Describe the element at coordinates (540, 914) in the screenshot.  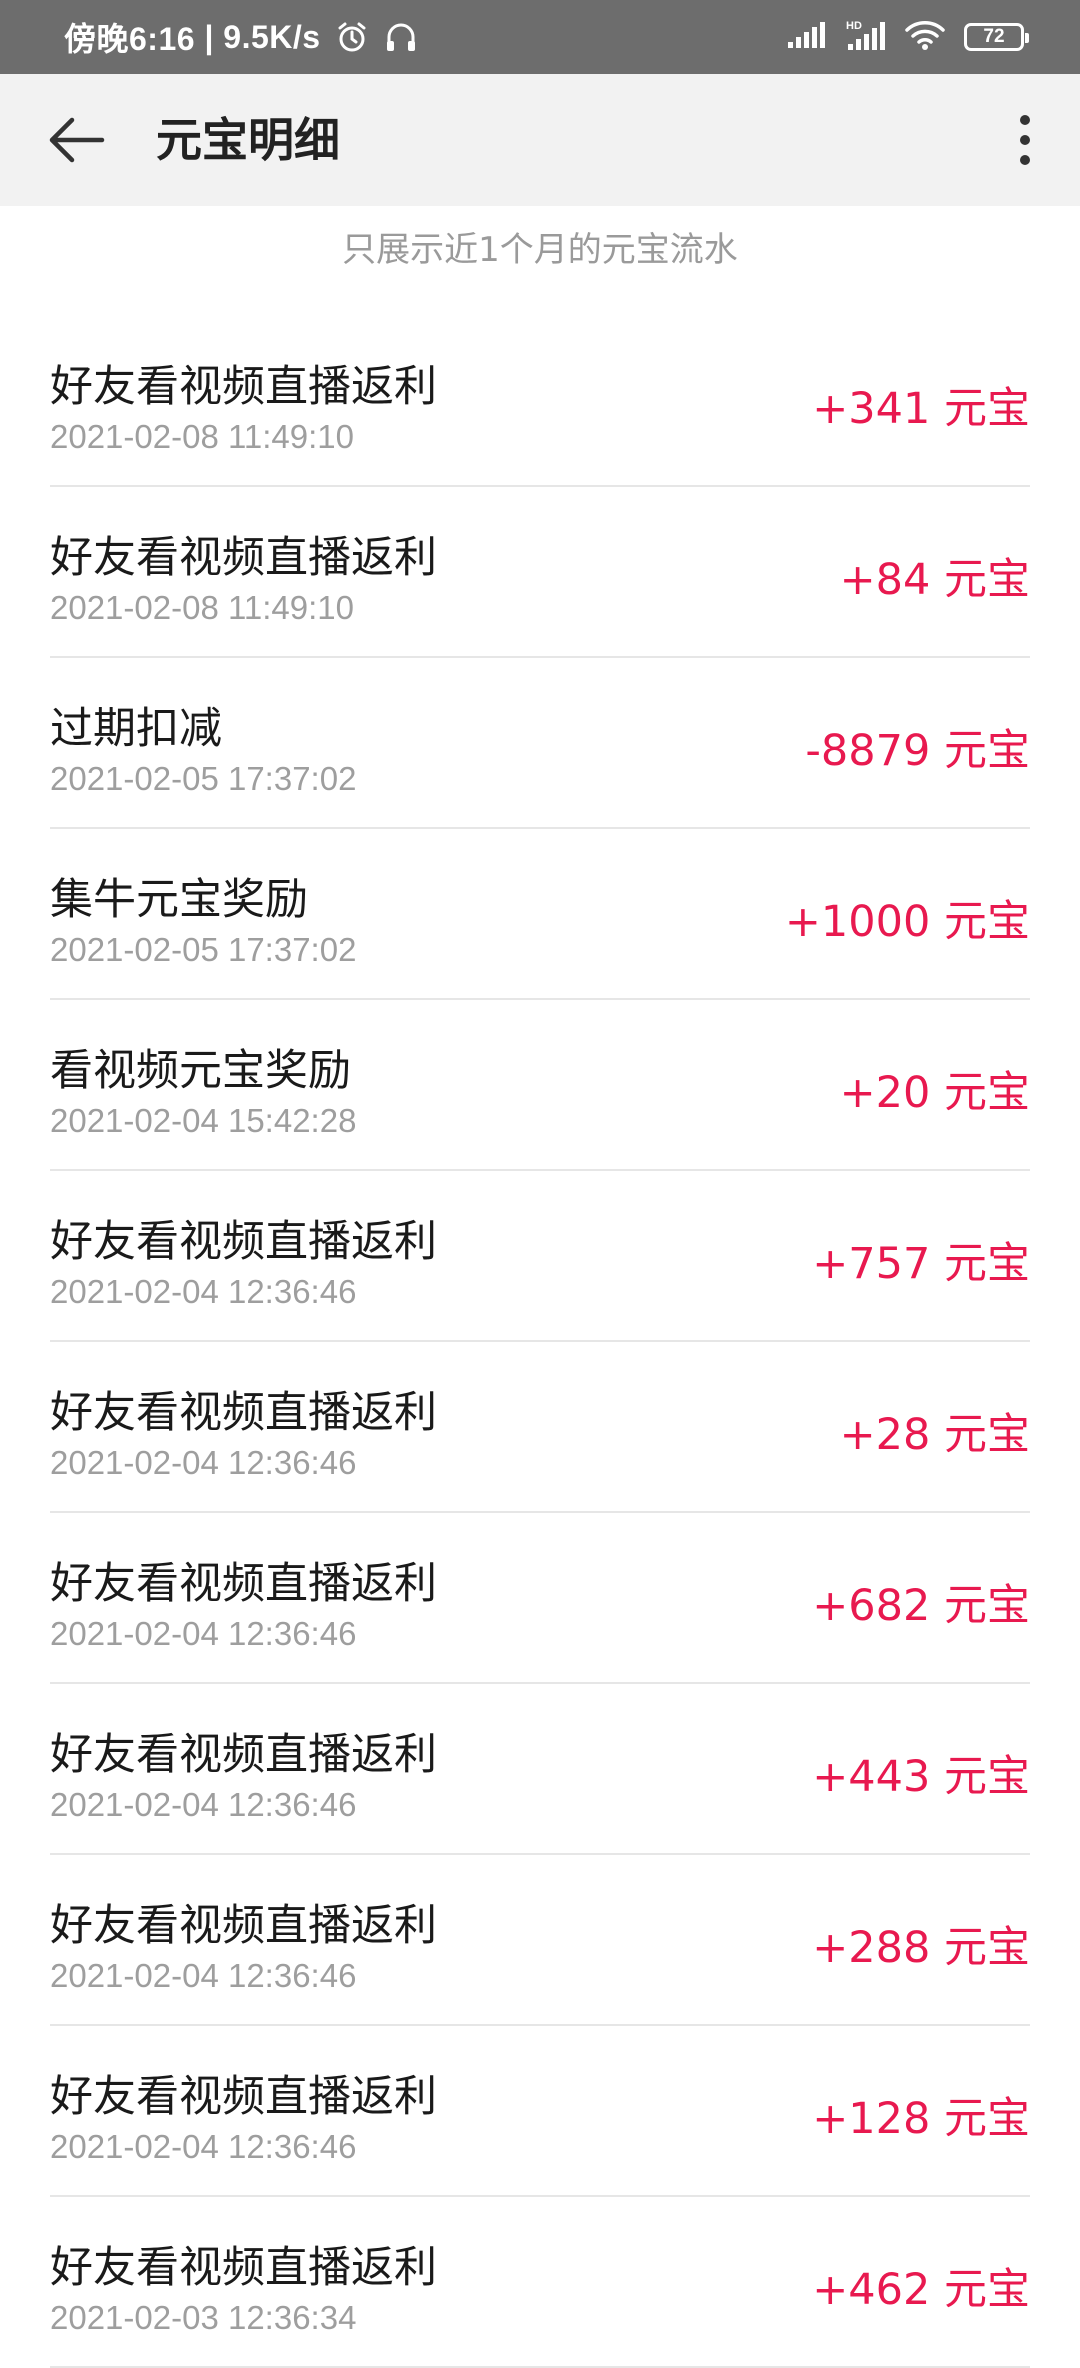
I see `list-item: 集牛元宝奖励 2021-02-05 17:37:02 +1000 元宝` at that location.